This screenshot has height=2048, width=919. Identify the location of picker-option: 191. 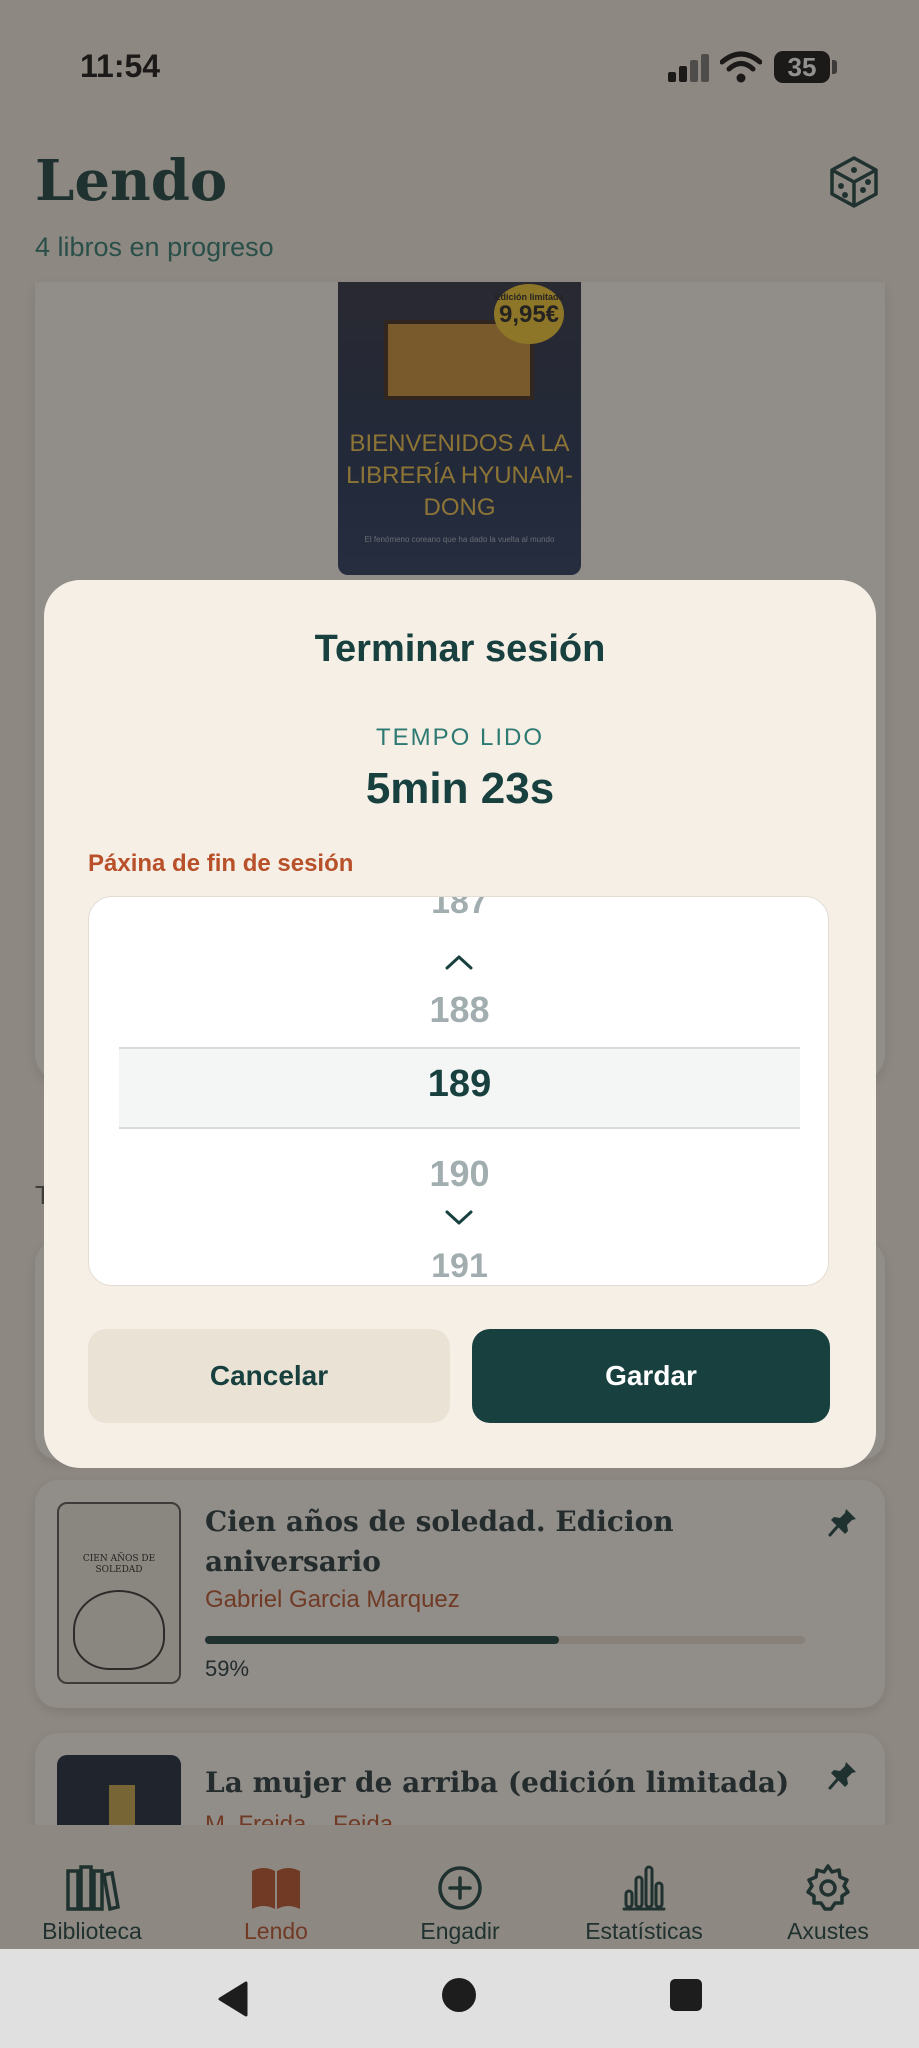
(458, 1266).